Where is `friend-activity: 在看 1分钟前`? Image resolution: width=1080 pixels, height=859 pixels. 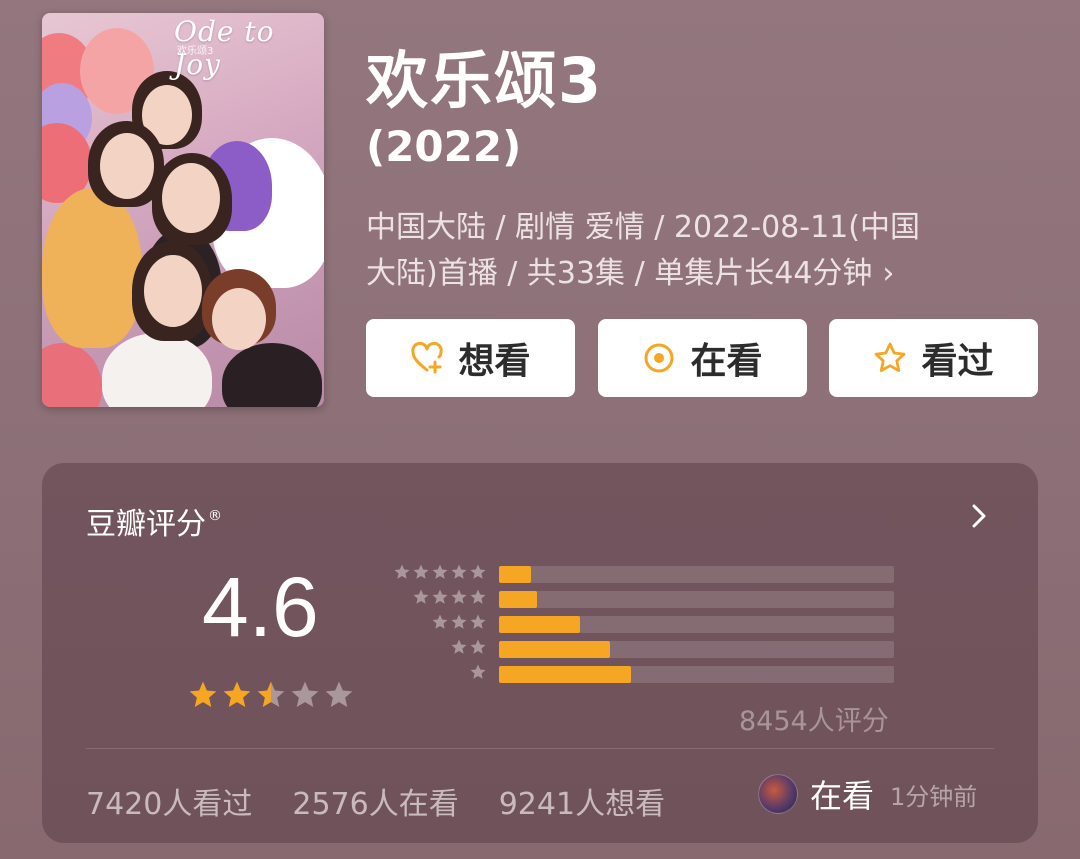
friend-activity: 在看 1分钟前 is located at coordinates (867, 794).